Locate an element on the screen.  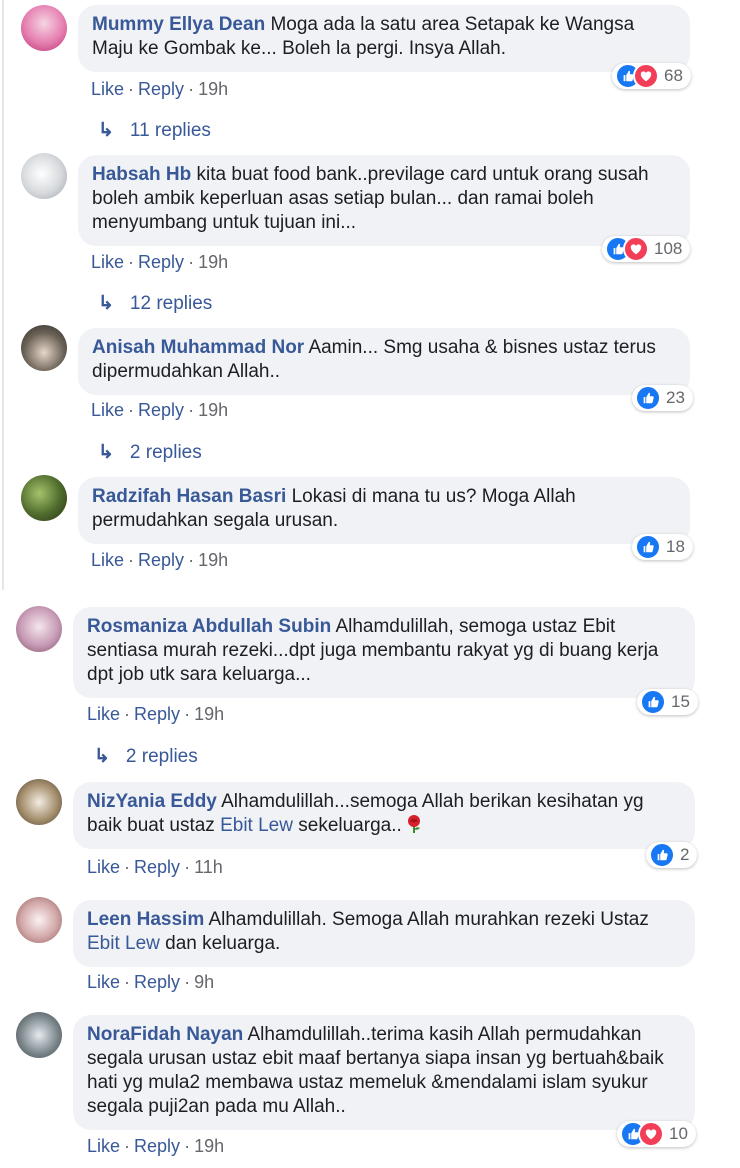
comment-author: Rosmaniza Abdullah Subin is located at coordinates (209, 626).